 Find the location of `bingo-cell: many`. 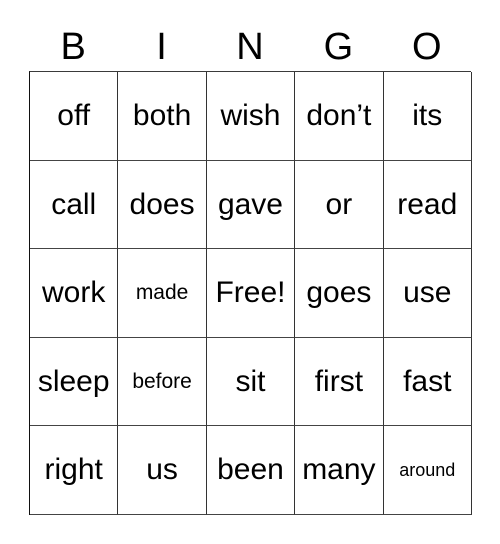

bingo-cell: many is located at coordinates (339, 470).